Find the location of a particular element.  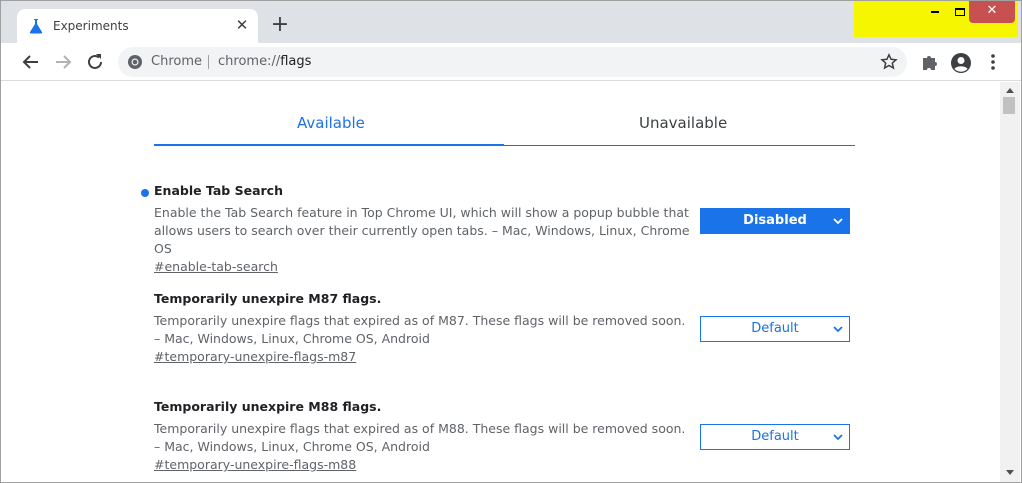

maximize-icon is located at coordinates (960, 11).